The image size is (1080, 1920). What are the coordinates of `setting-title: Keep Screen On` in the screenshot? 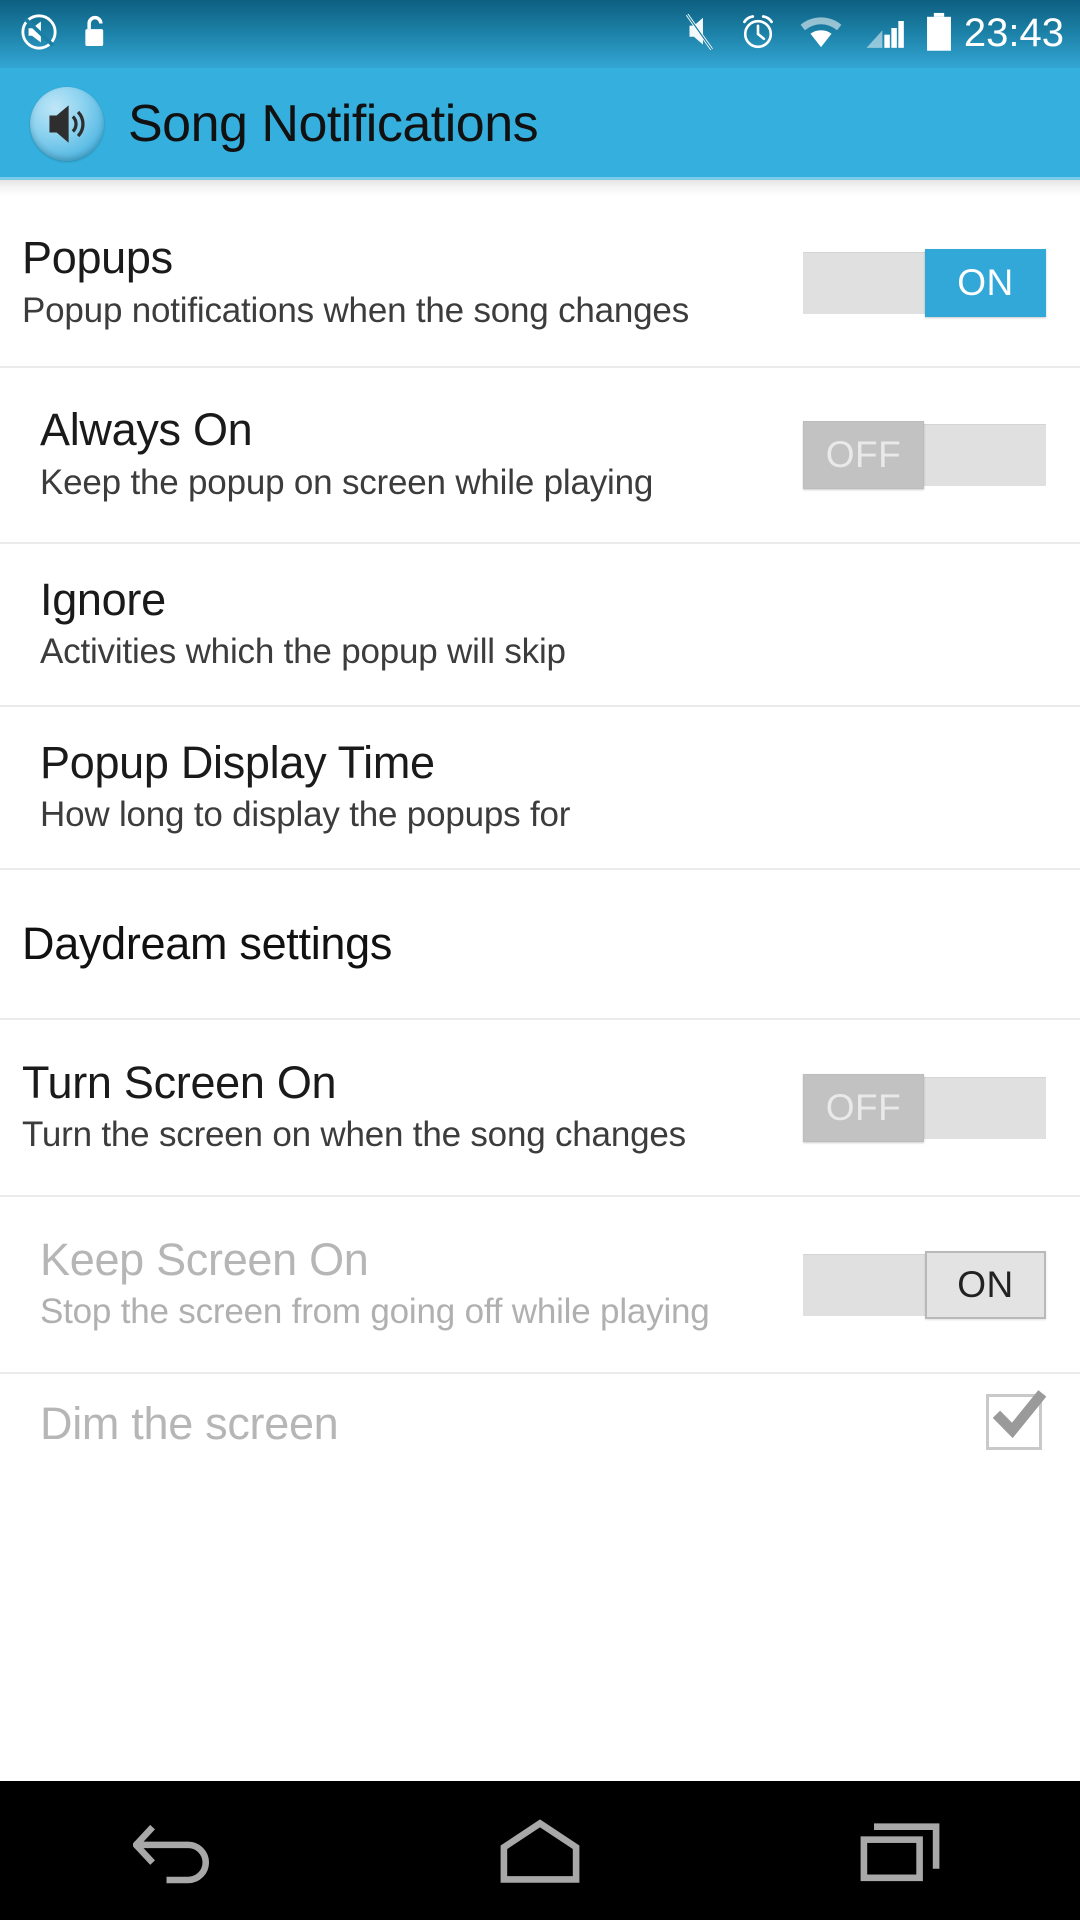 It's located at (204, 1259).